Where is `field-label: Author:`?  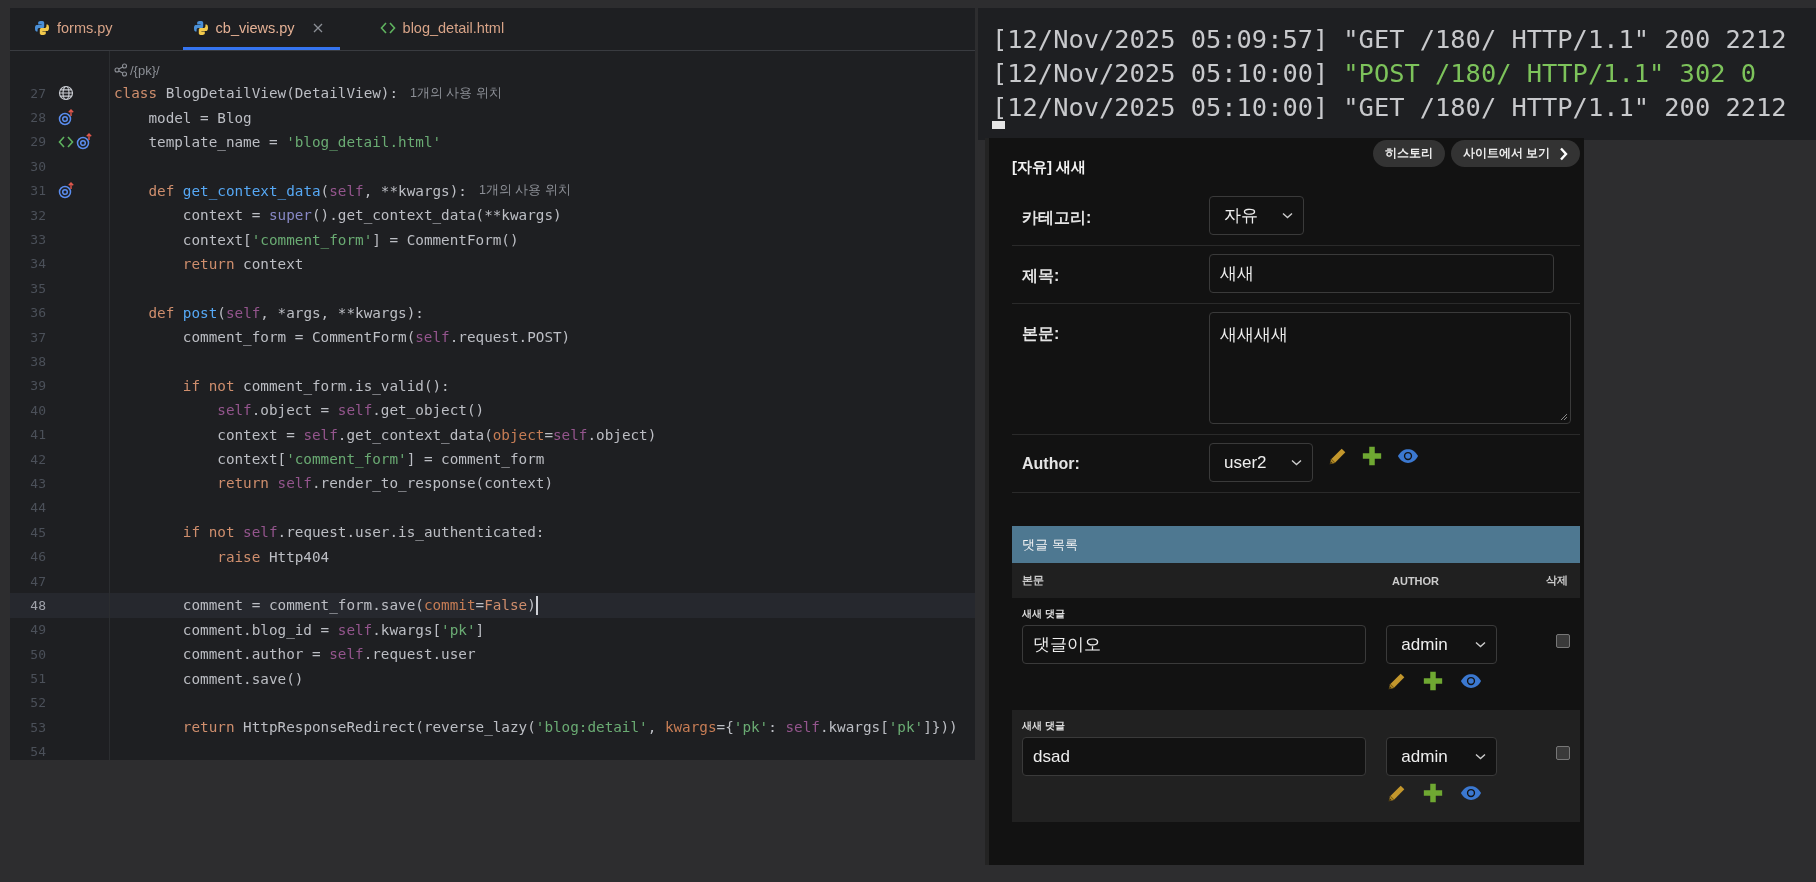 field-label: Author: is located at coordinates (1051, 463).